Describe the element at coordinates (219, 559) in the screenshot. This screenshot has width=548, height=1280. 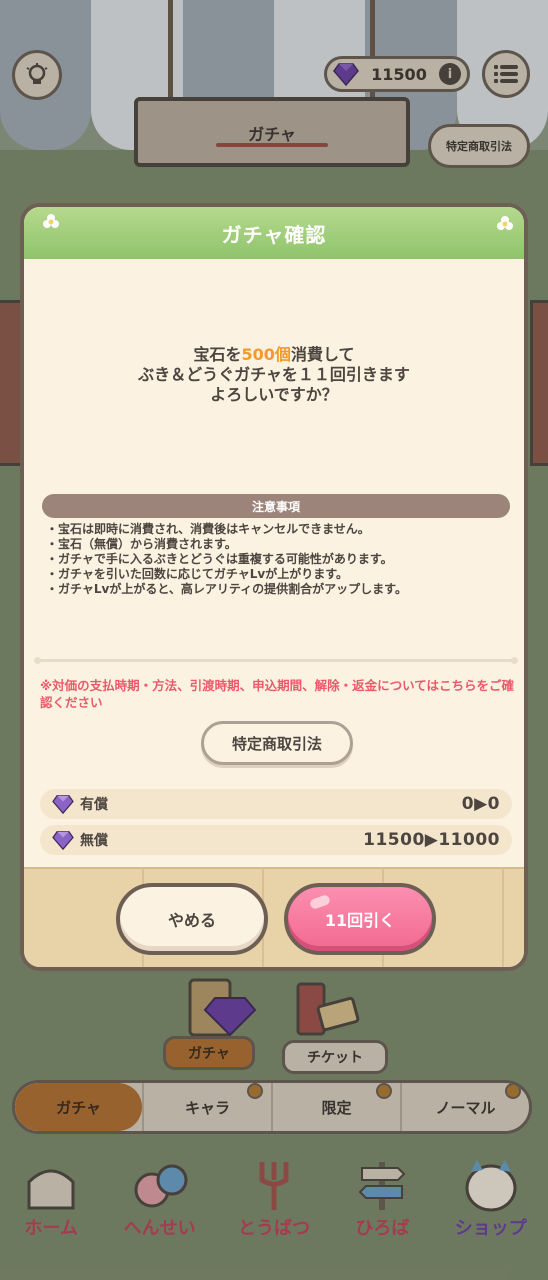
I see `notice-item: ・ガチャで手に入るぶきとどうぐは重複する可能性があります。` at that location.